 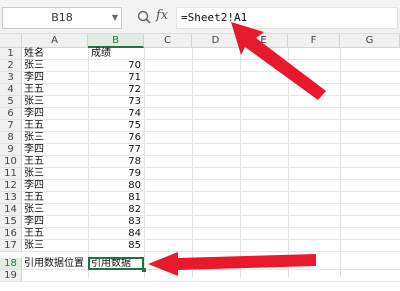 I want to click on cell-b3: 71, so click(x=115, y=78).